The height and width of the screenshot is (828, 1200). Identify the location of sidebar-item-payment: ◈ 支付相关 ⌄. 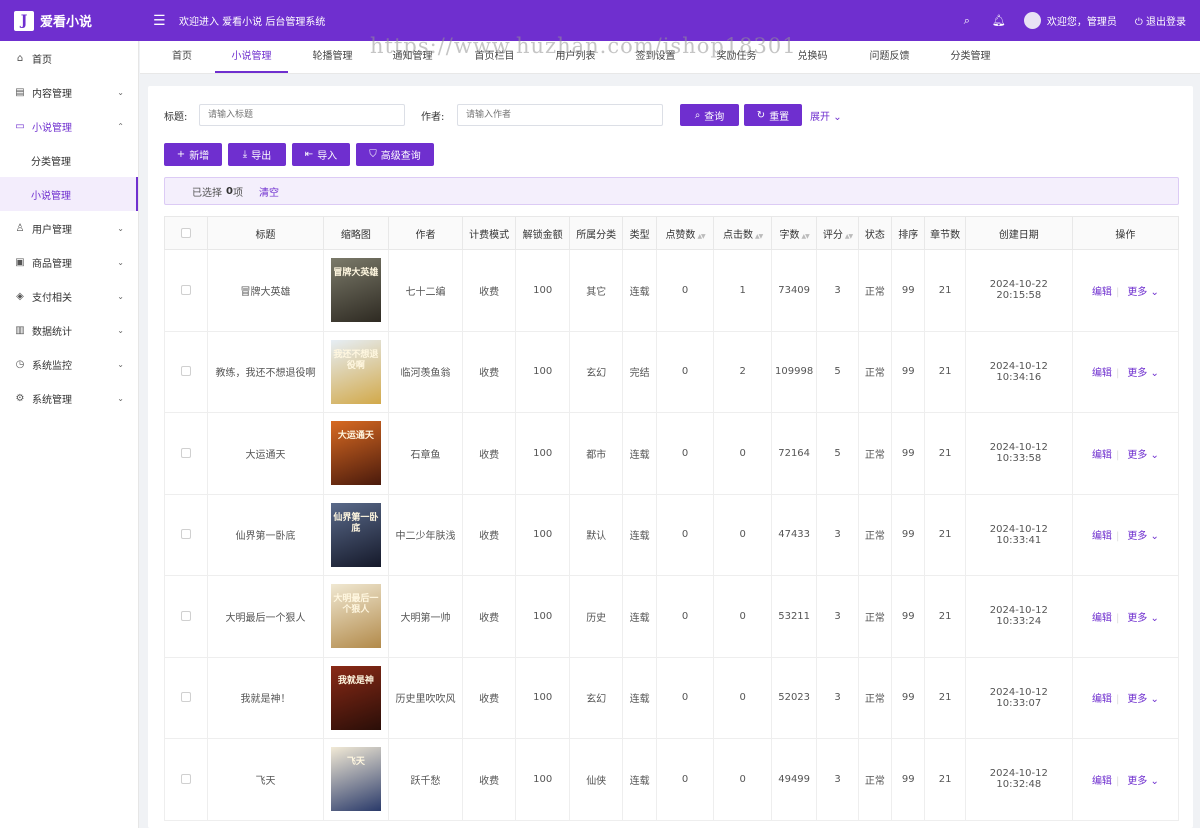
(69, 296).